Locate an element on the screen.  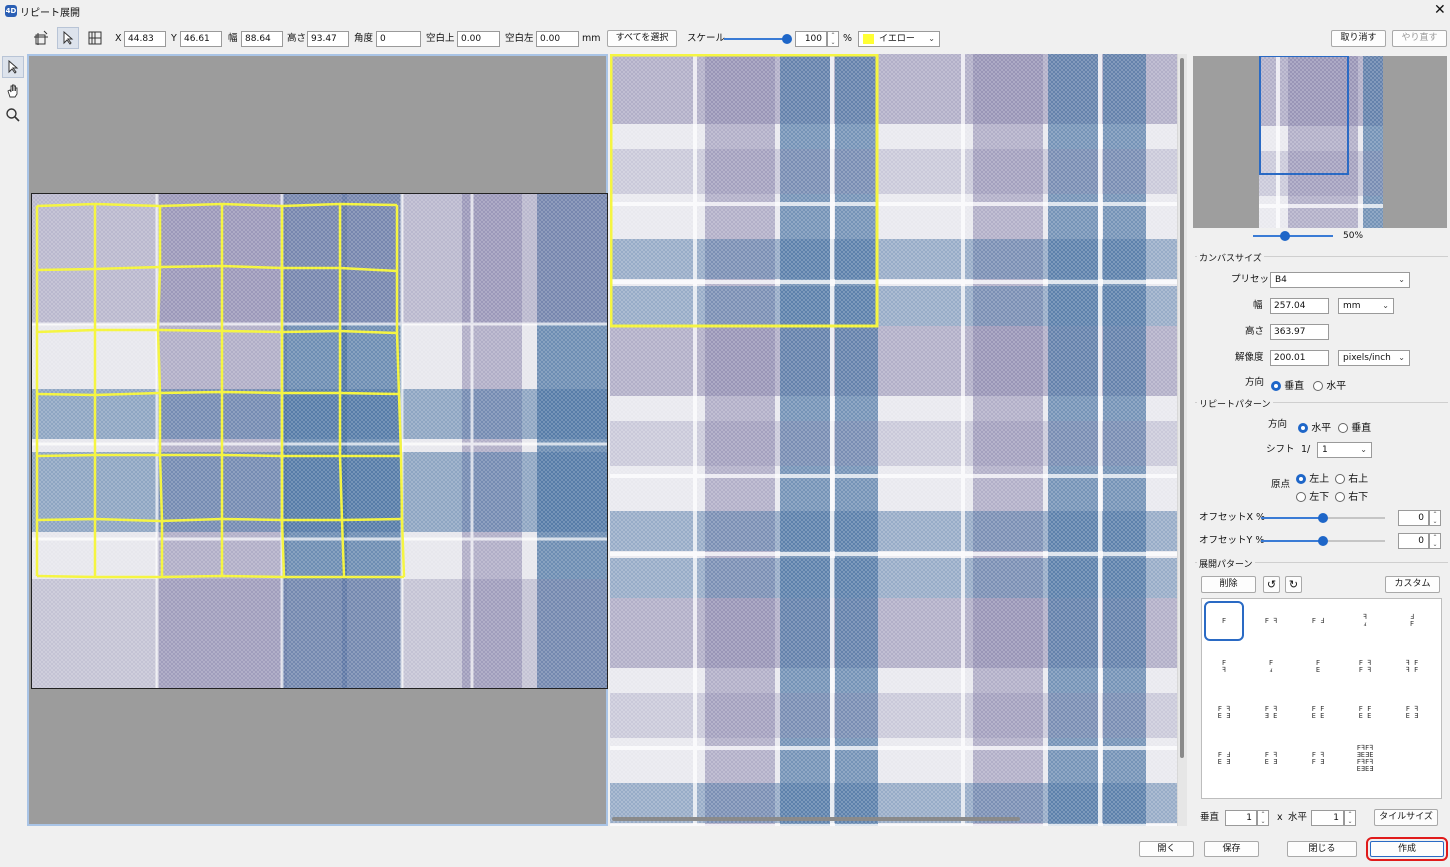
navigator-thumbnail is located at coordinates (1320, 141).